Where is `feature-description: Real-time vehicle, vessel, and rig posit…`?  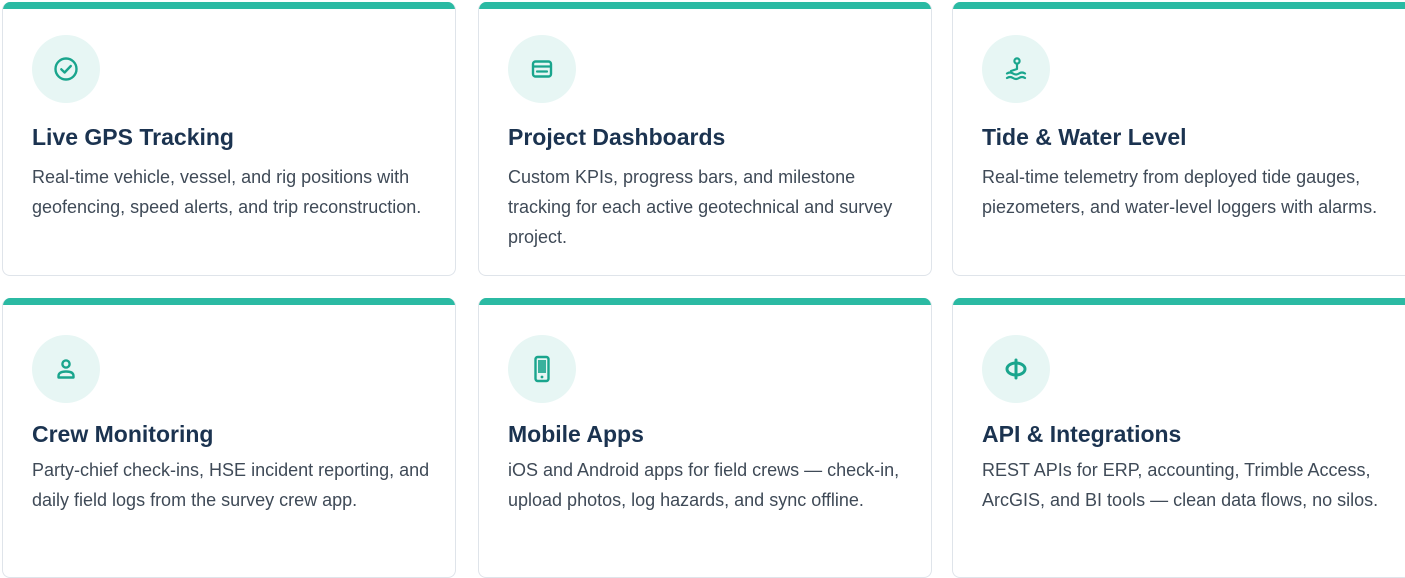 feature-description: Real-time vehicle, vessel, and rig posit… is located at coordinates (227, 192).